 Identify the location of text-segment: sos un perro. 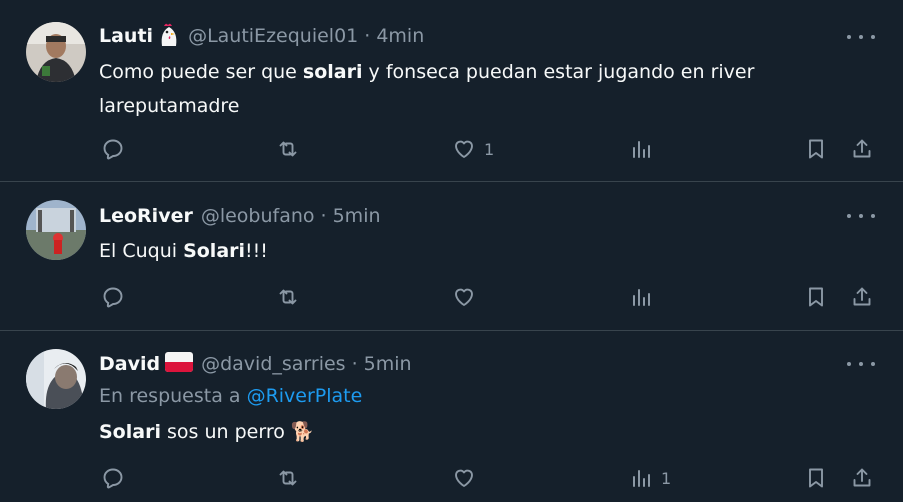
(225, 432).